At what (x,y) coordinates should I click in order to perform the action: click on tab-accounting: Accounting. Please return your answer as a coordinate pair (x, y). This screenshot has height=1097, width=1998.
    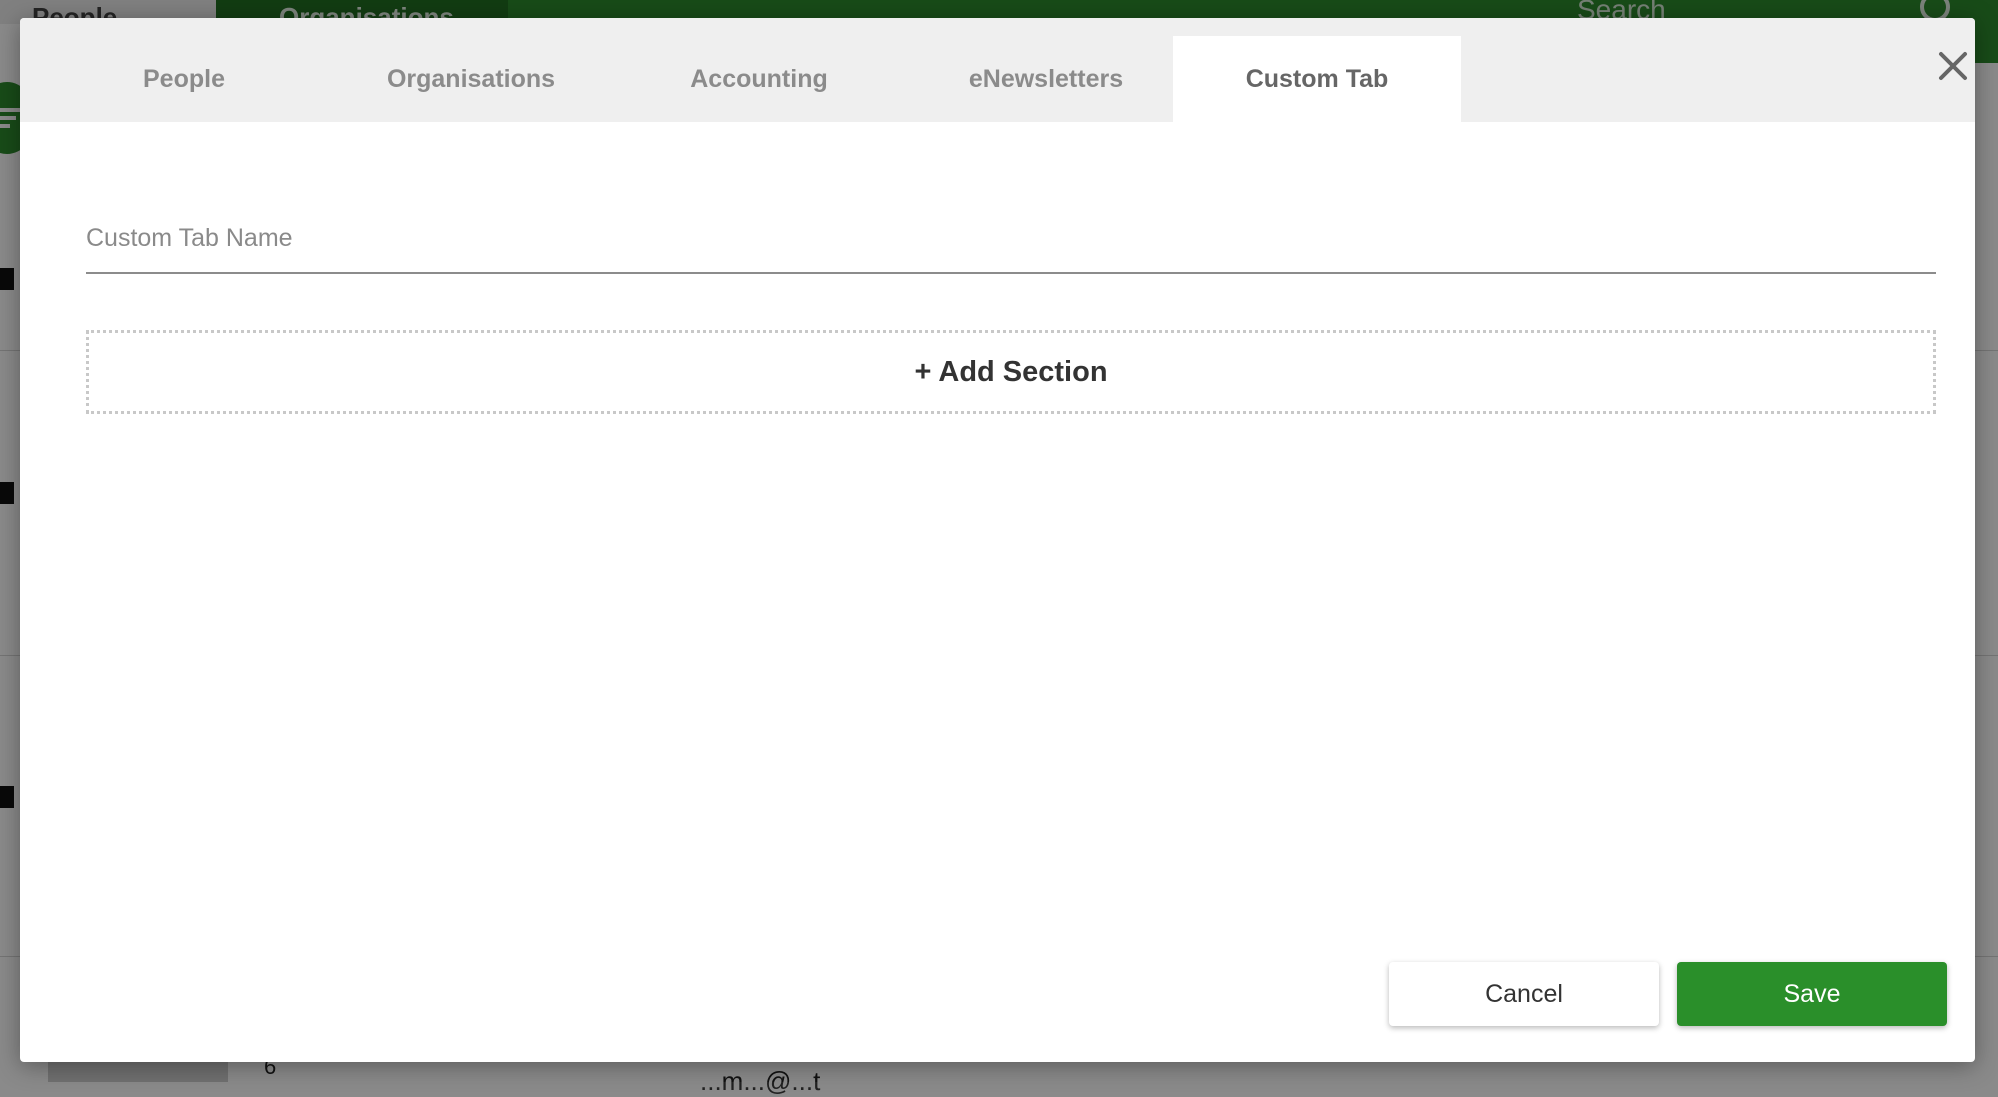
    Looking at the image, I should click on (759, 79).